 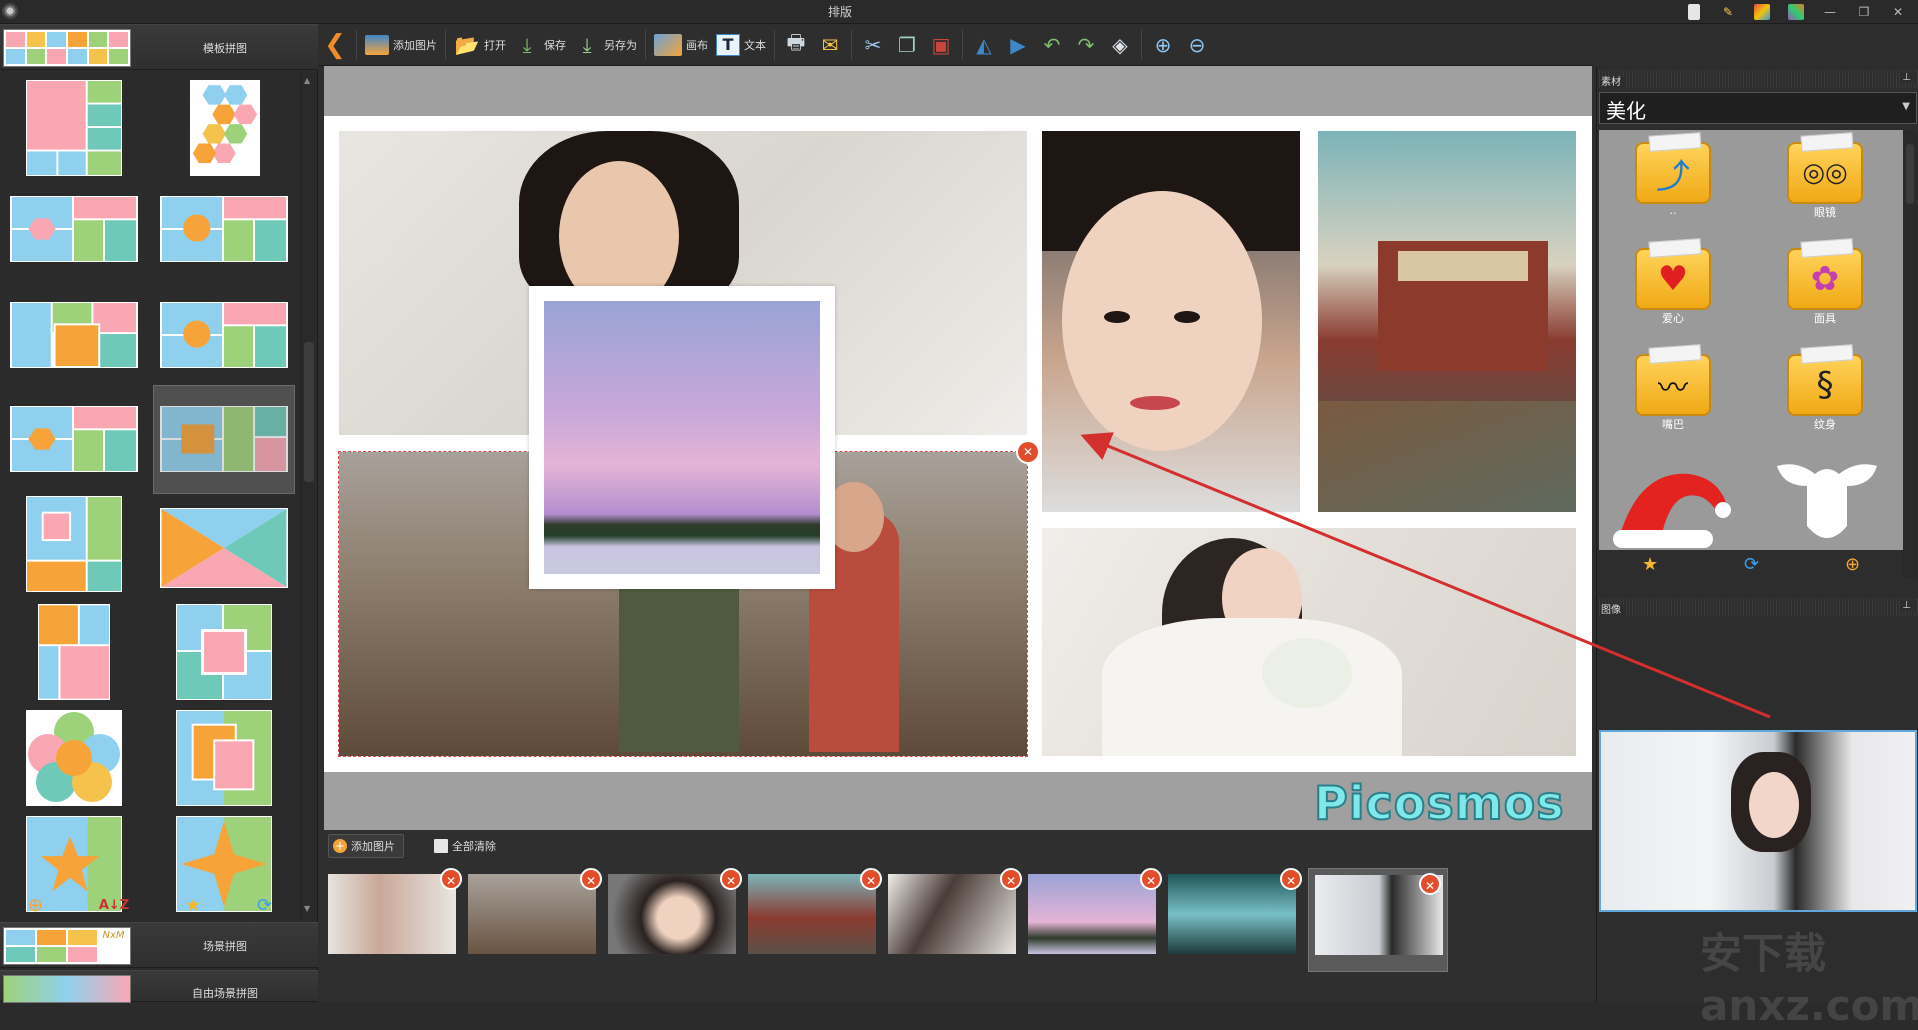 What do you see at coordinates (309, 412) in the screenshot?
I see `scroll-thumb` at bounding box center [309, 412].